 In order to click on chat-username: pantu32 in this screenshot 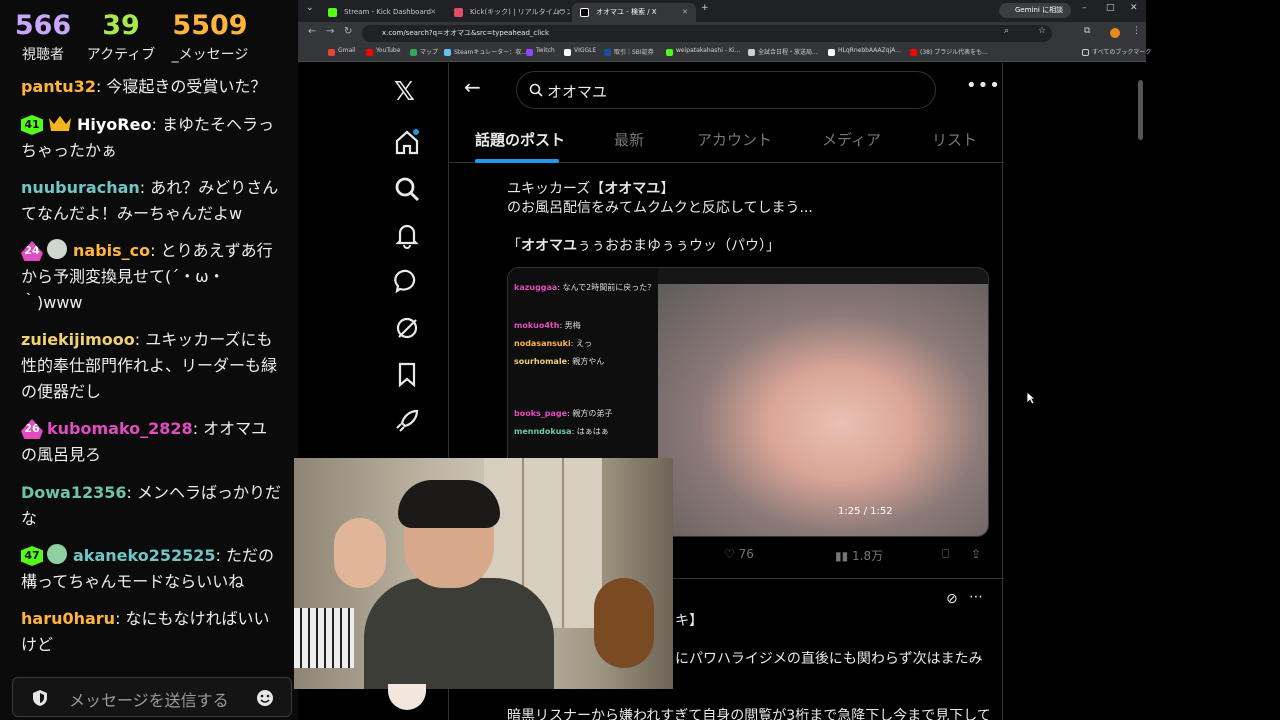, I will do `click(58, 86)`.